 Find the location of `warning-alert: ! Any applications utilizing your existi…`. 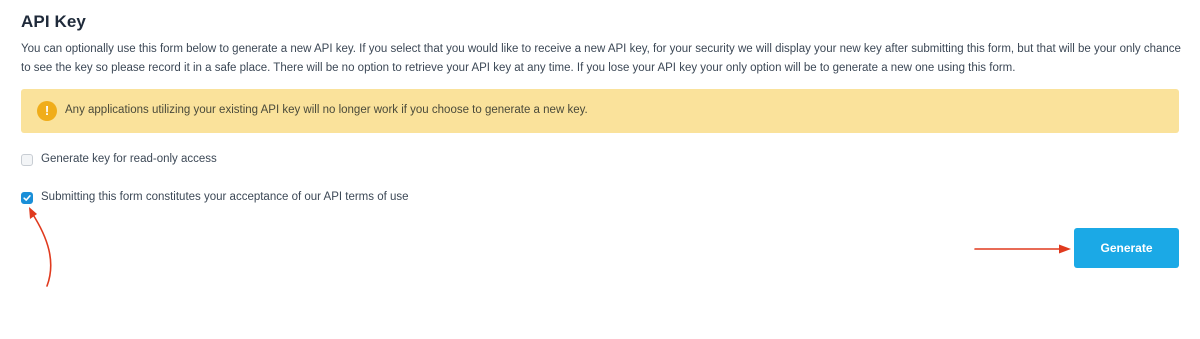

warning-alert: ! Any applications utilizing your existi… is located at coordinates (600, 111).